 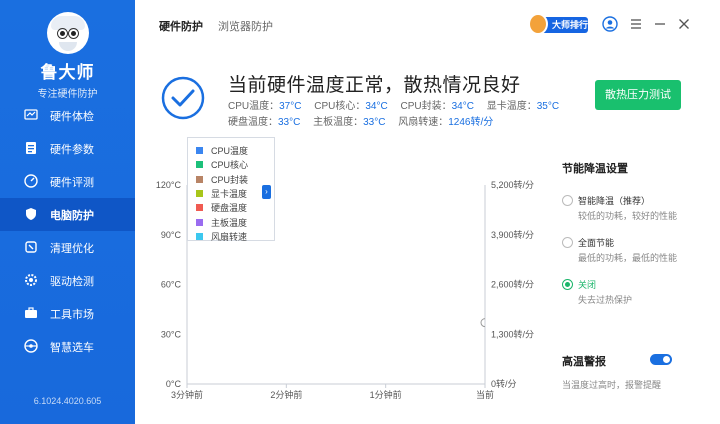 I want to click on sidebar-item-label: 电脑防护, so click(x=72, y=215).